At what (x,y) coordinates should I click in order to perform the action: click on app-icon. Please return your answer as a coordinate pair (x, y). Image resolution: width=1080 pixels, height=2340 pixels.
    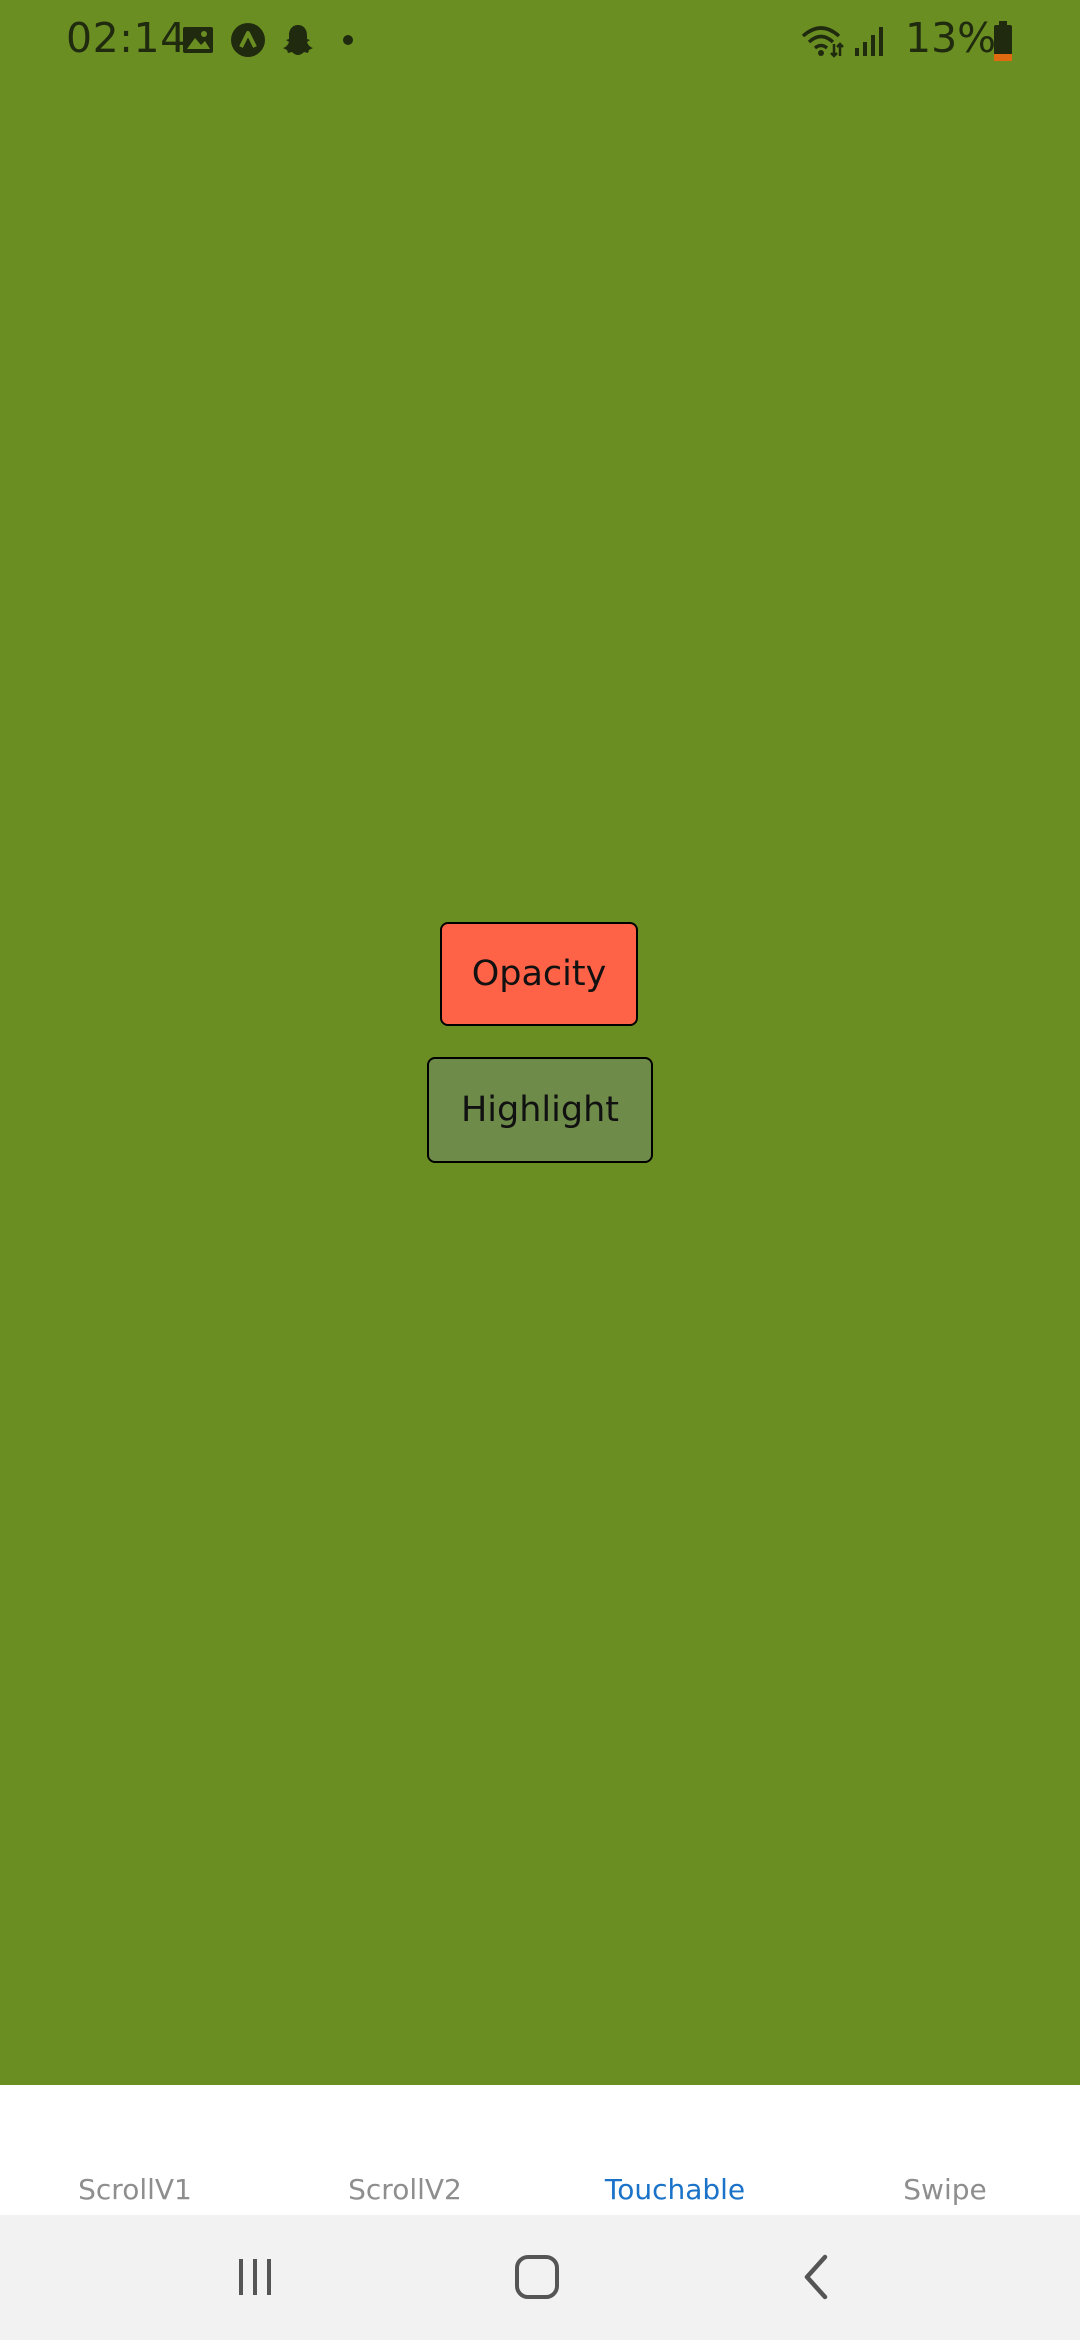
    Looking at the image, I should click on (248, 40).